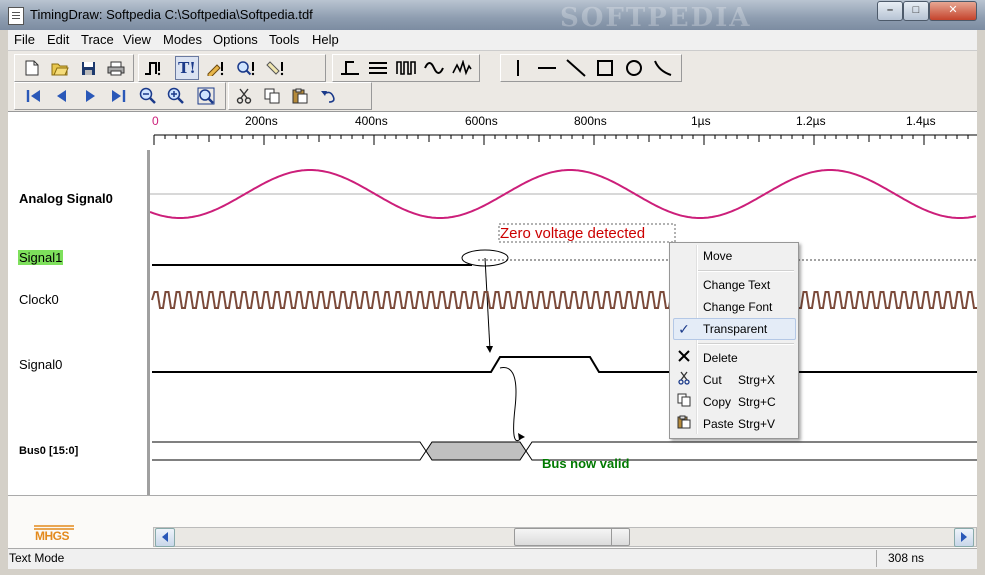 Image resolution: width=985 pixels, height=575 pixels. I want to click on shape-toolbar, so click(591, 68).